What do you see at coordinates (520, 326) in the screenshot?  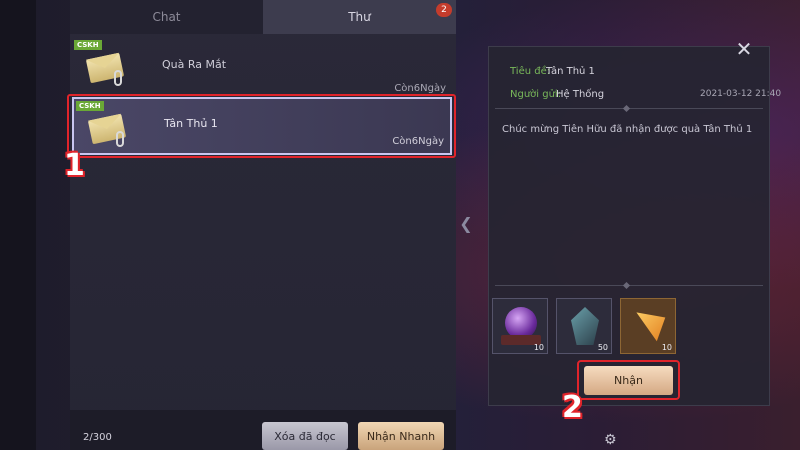 I see `reward-slot-orb: 10` at bounding box center [520, 326].